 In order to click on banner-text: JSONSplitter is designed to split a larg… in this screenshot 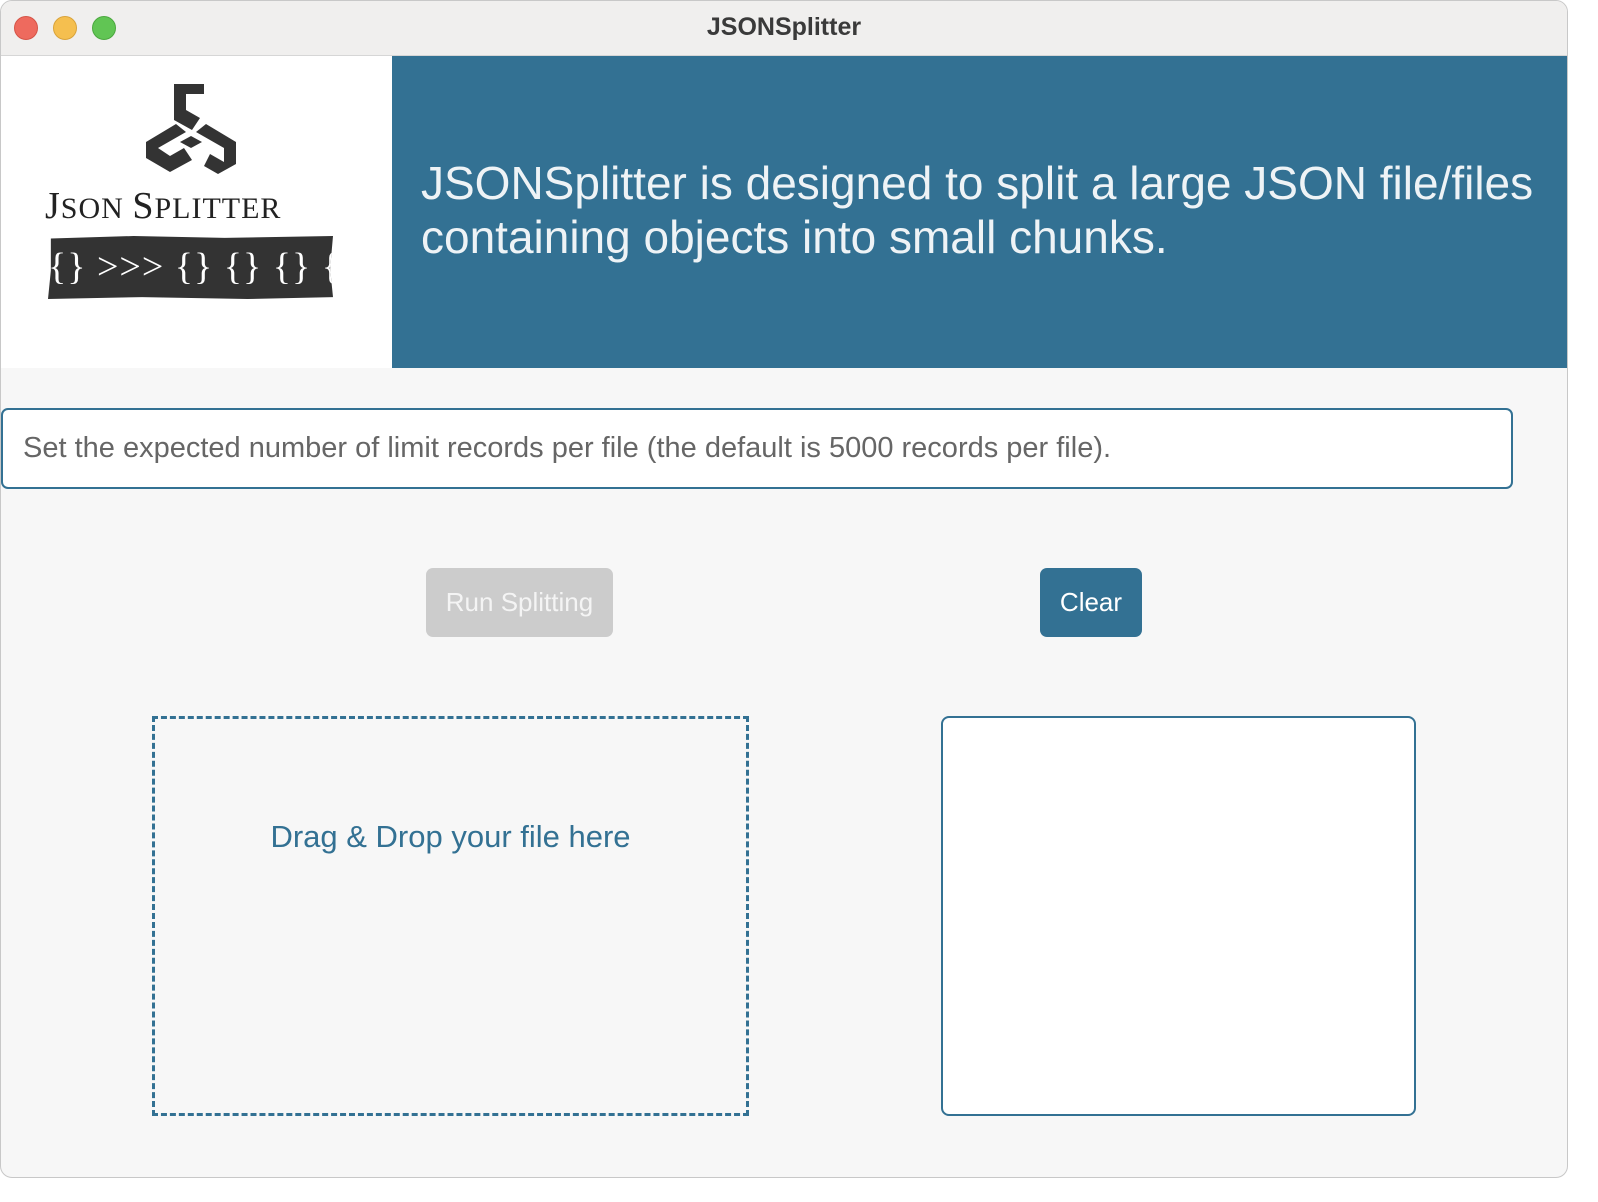, I will do `click(977, 210)`.